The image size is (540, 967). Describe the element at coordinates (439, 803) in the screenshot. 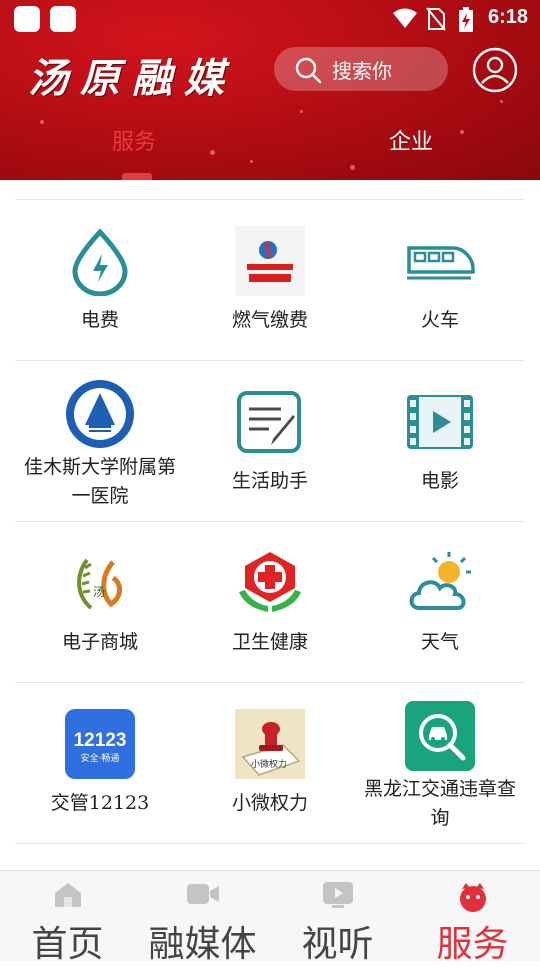

I see `service-label: 黑龙江交通违章查询` at that location.